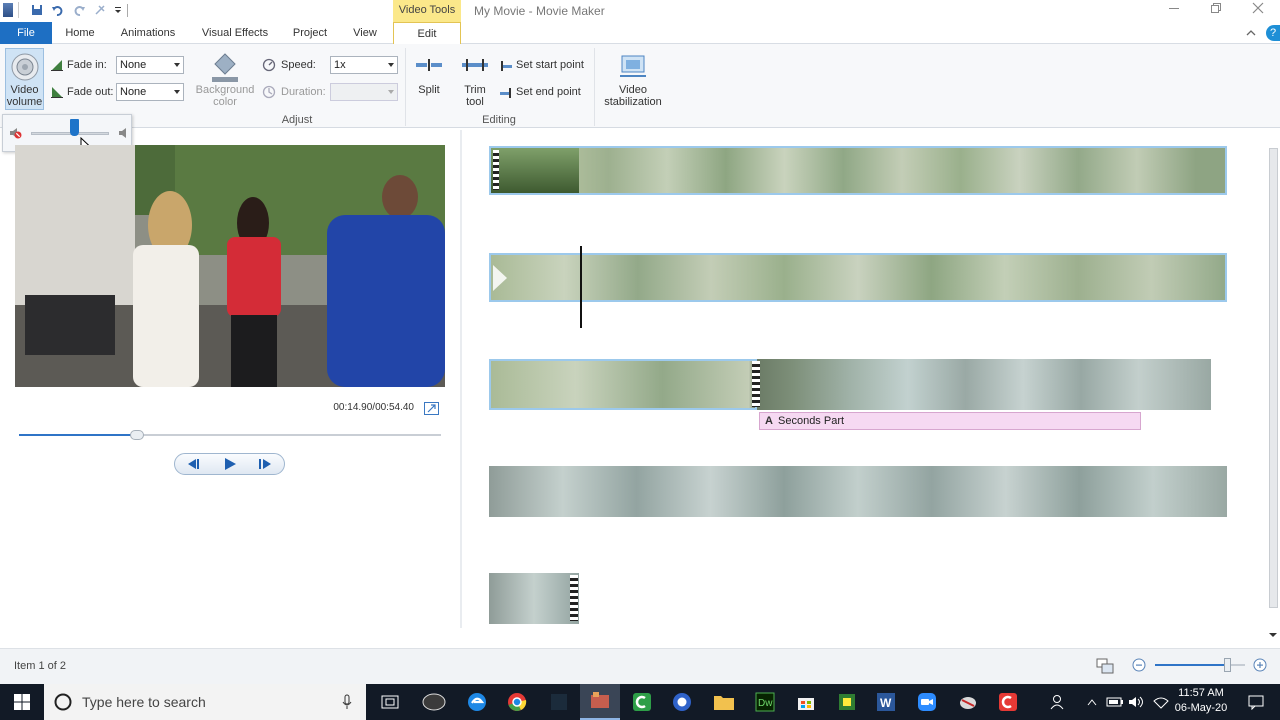 Image resolution: width=1280 pixels, height=720 pixels. I want to click on fade-in-dropdown: None, so click(150, 65).